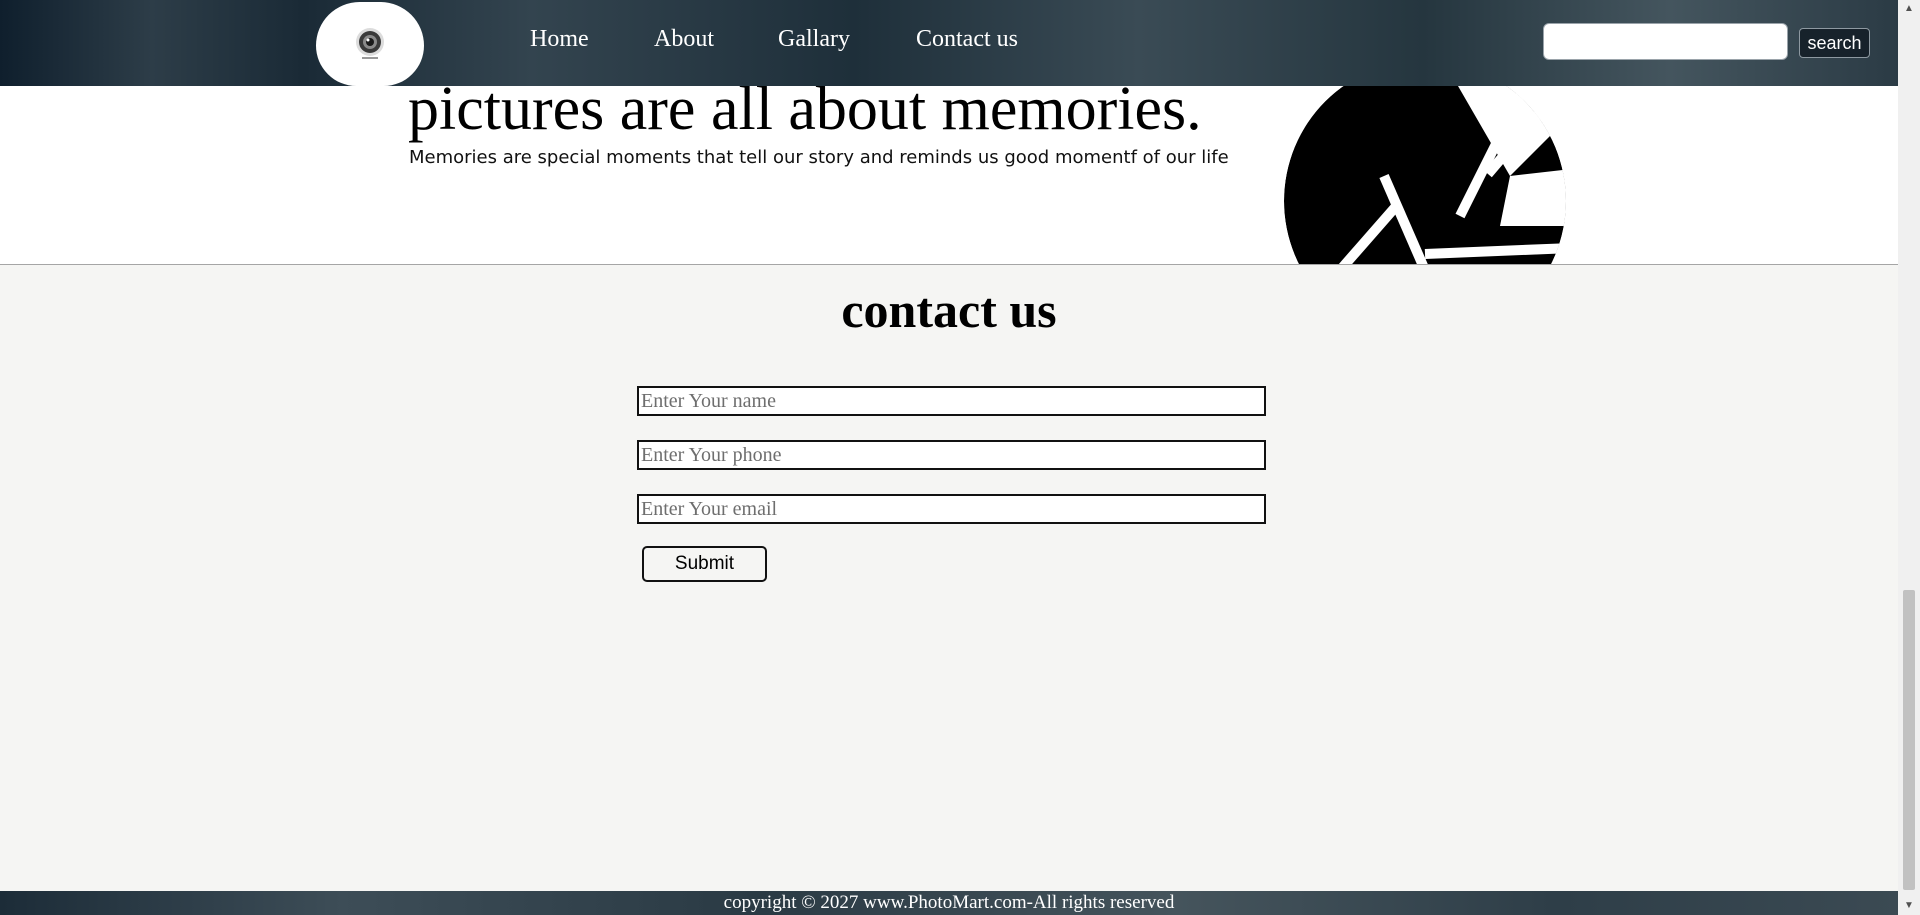 The image size is (1920, 915). Describe the element at coordinates (1665, 41) in the screenshot. I see `search-input` at that location.